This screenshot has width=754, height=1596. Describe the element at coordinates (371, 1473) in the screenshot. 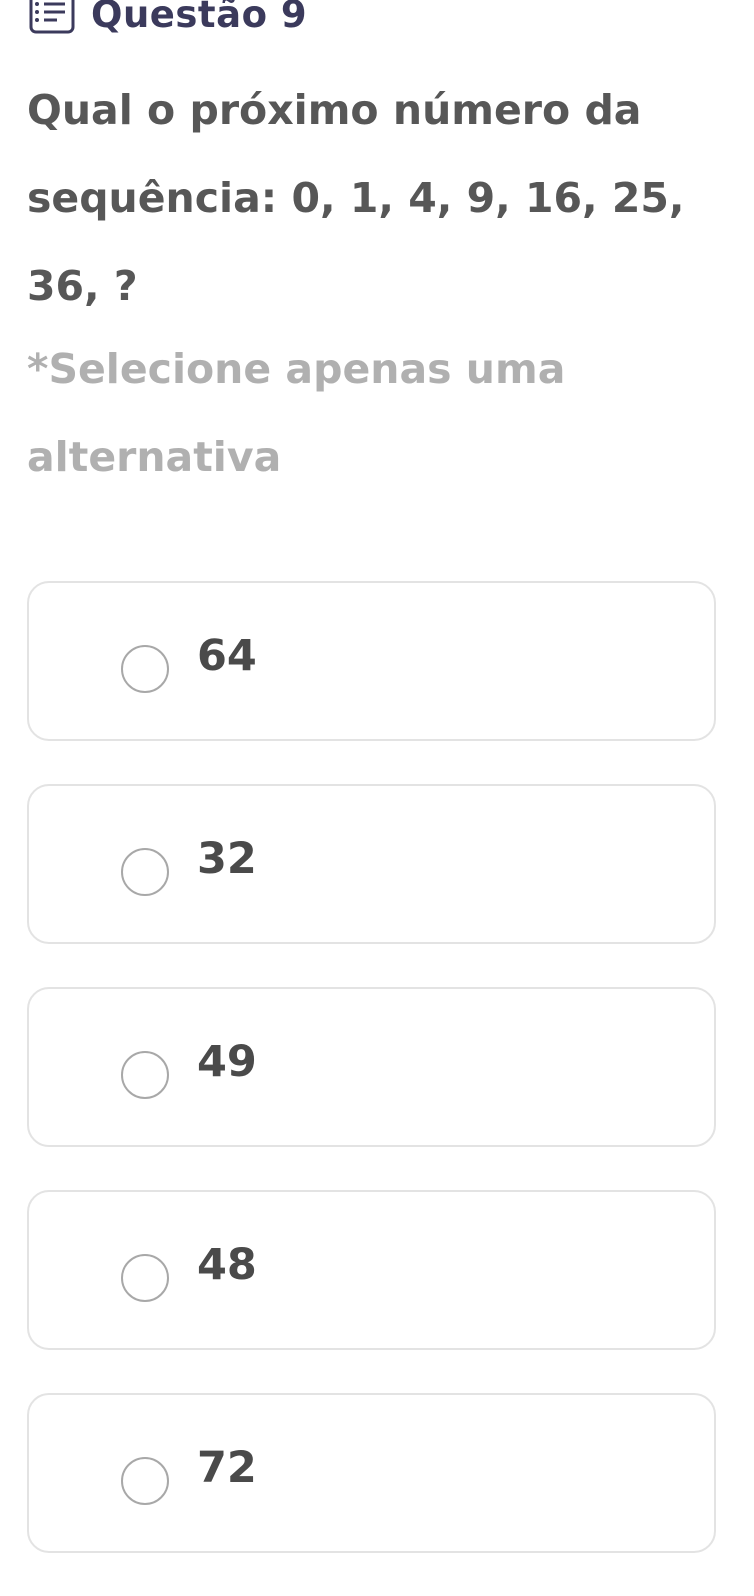

I see `answer-option: 72` at that location.